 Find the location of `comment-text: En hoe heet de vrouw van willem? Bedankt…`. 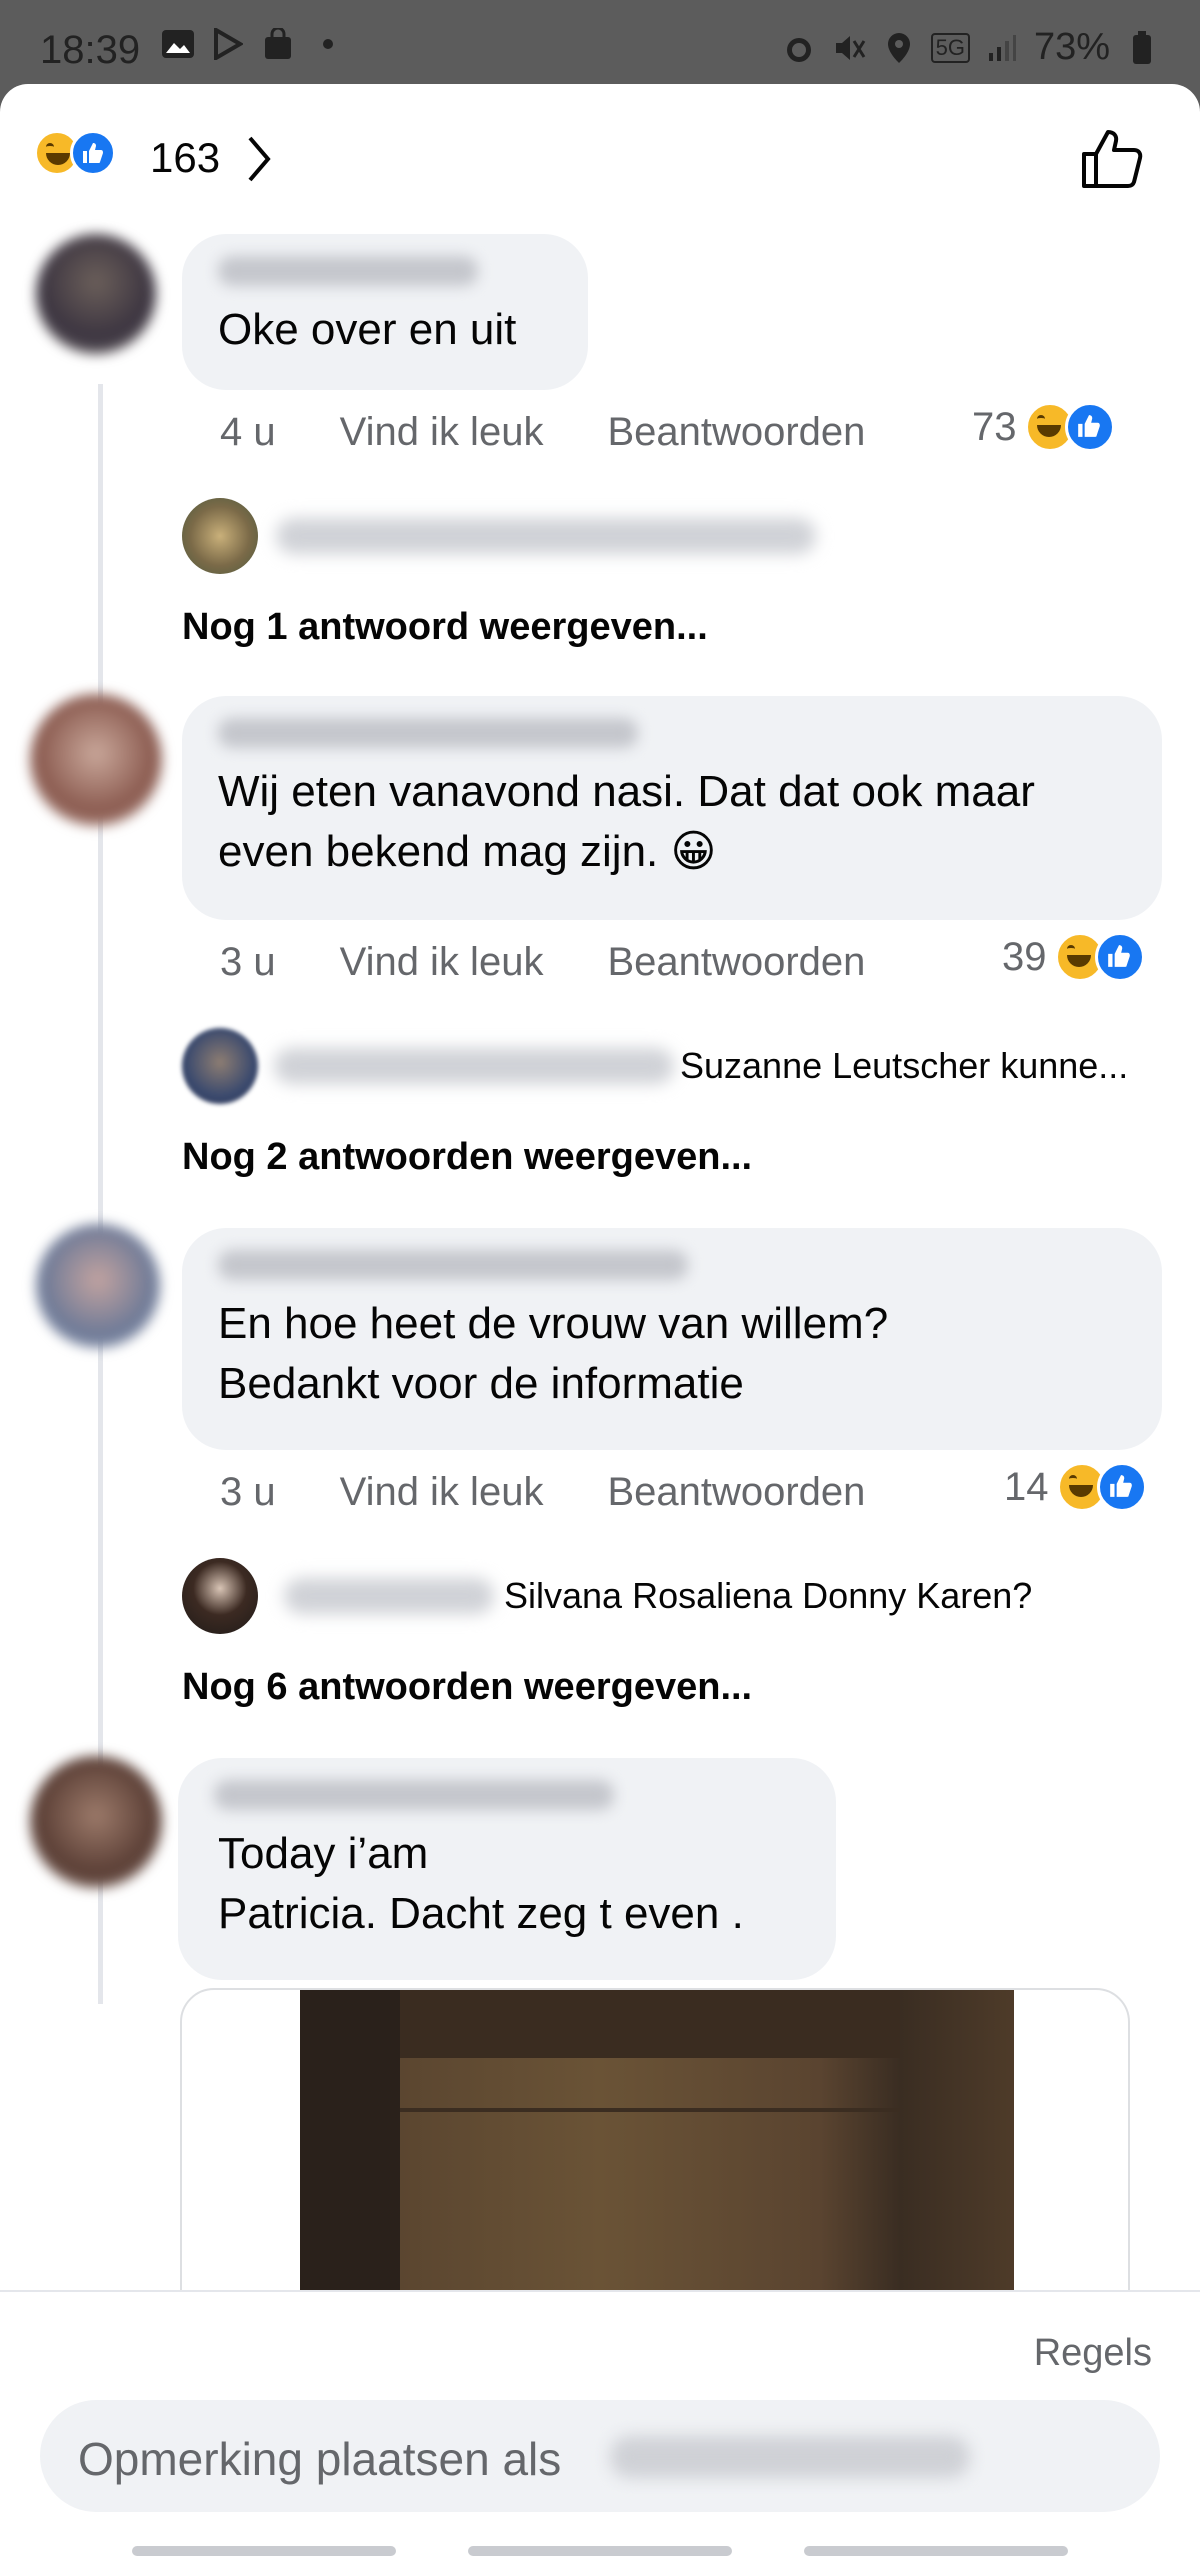

comment-text: En hoe heet de vrouw van willem? Bedankt… is located at coordinates (553, 1353).